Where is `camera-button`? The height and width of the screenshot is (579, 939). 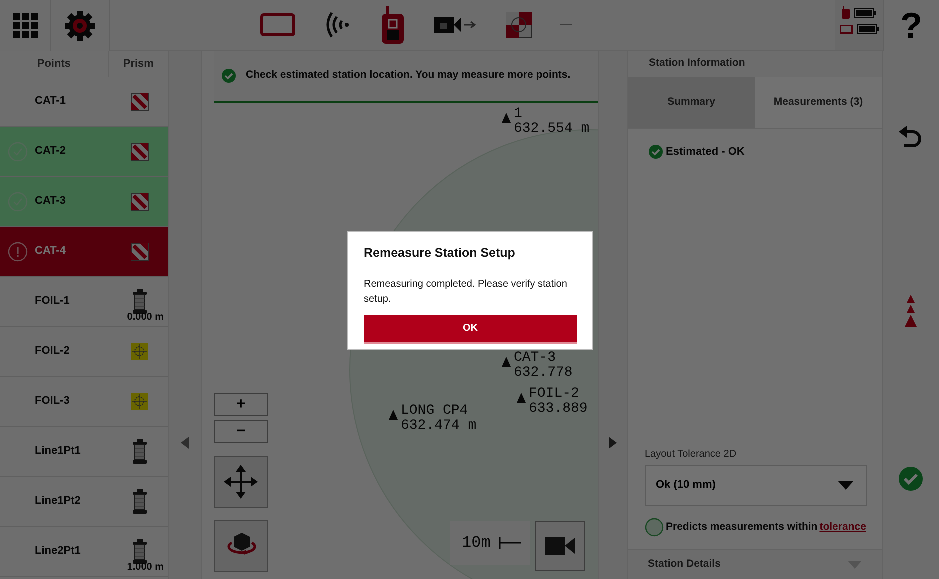
camera-button is located at coordinates (560, 546).